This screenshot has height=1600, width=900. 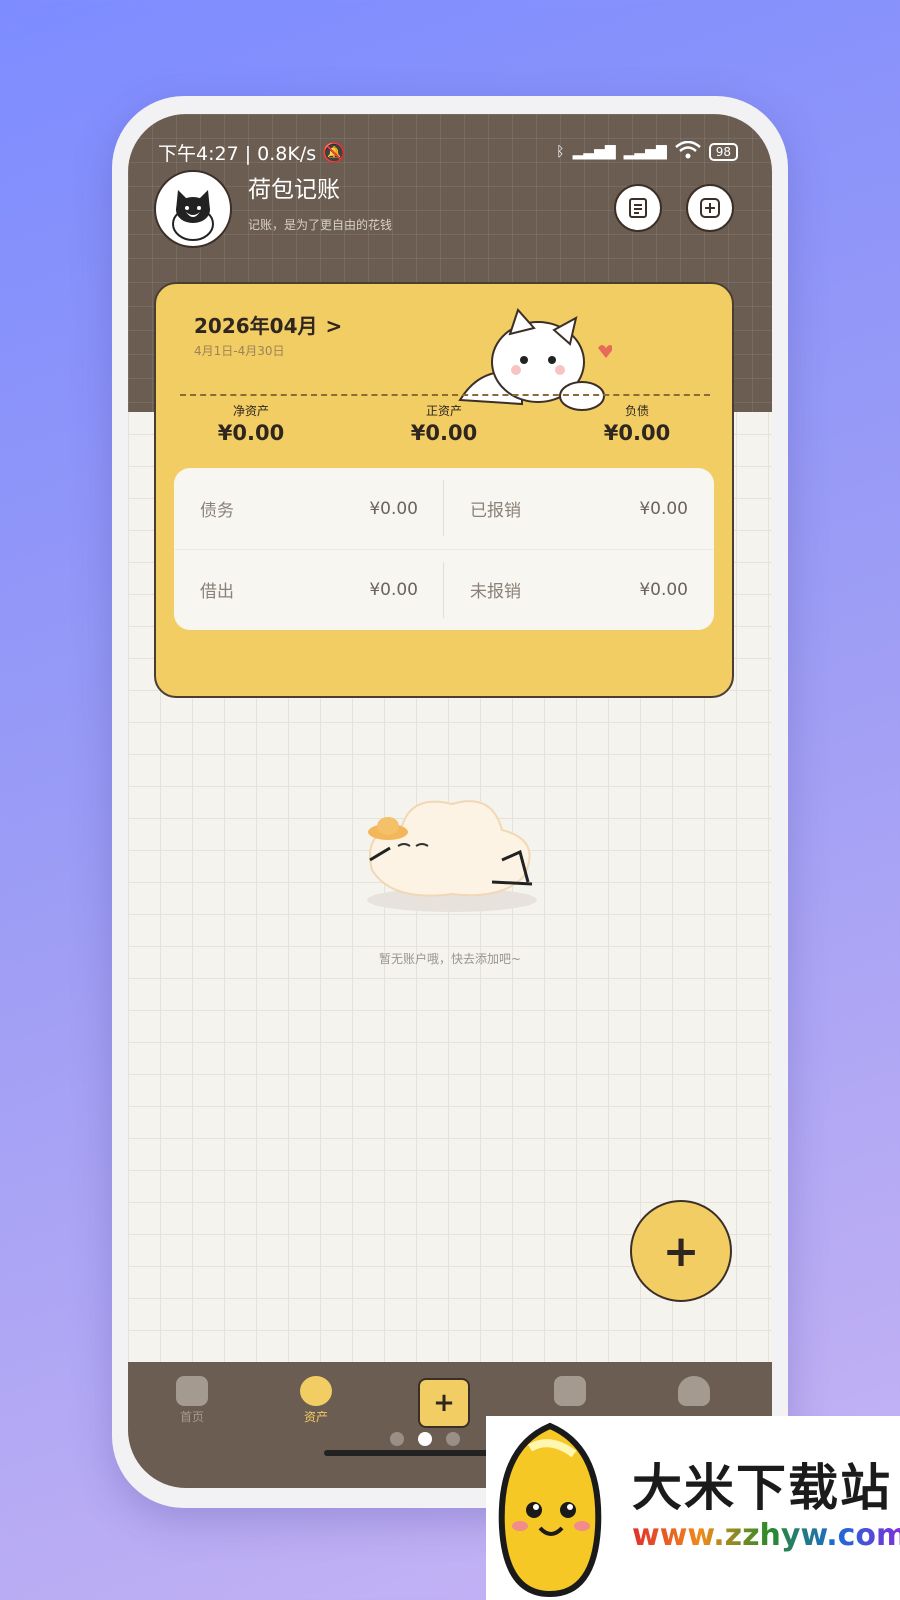 What do you see at coordinates (495, 592) in the screenshot?
I see `detail-label: 未报销` at bounding box center [495, 592].